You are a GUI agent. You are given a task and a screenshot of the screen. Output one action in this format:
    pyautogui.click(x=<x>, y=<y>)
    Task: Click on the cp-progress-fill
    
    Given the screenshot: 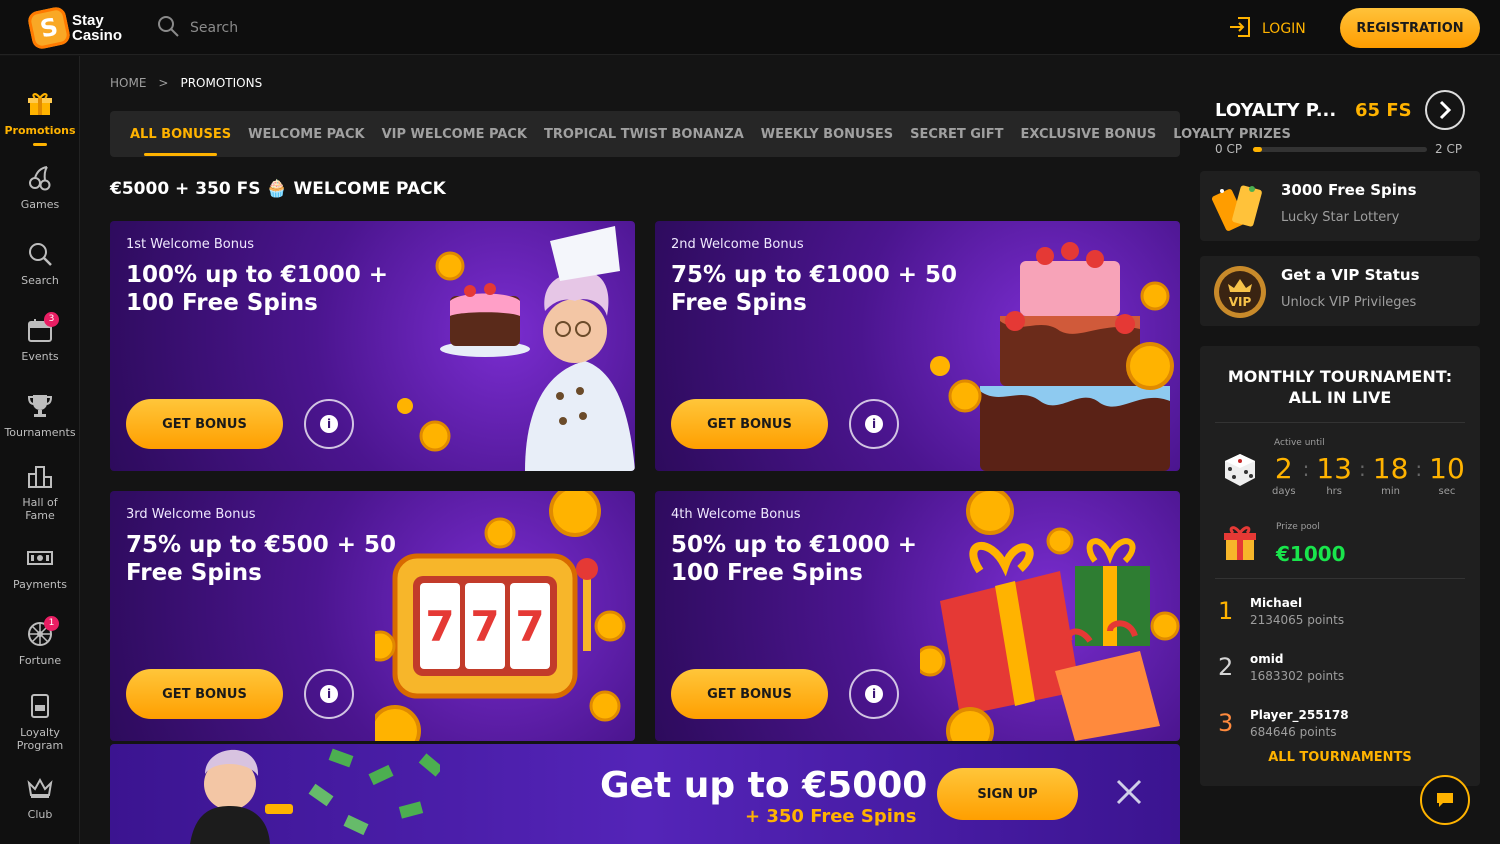 What is the action you would take?
    pyautogui.click(x=1257, y=149)
    